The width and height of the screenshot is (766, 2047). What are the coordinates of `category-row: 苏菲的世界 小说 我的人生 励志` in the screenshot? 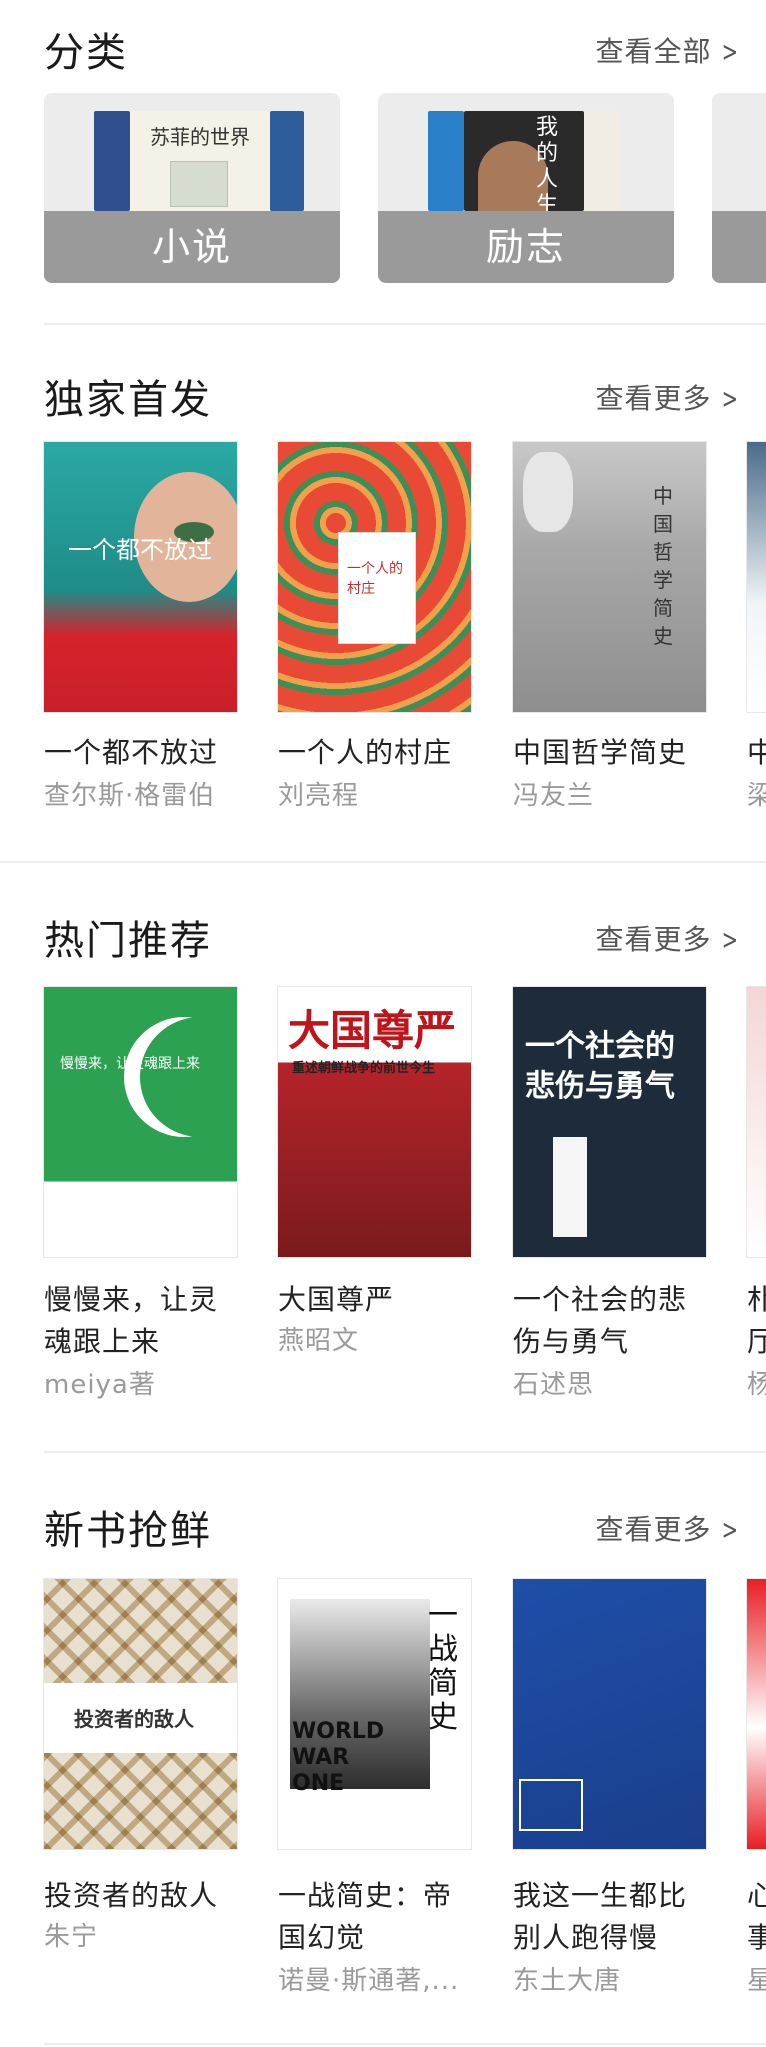 It's located at (405, 189).